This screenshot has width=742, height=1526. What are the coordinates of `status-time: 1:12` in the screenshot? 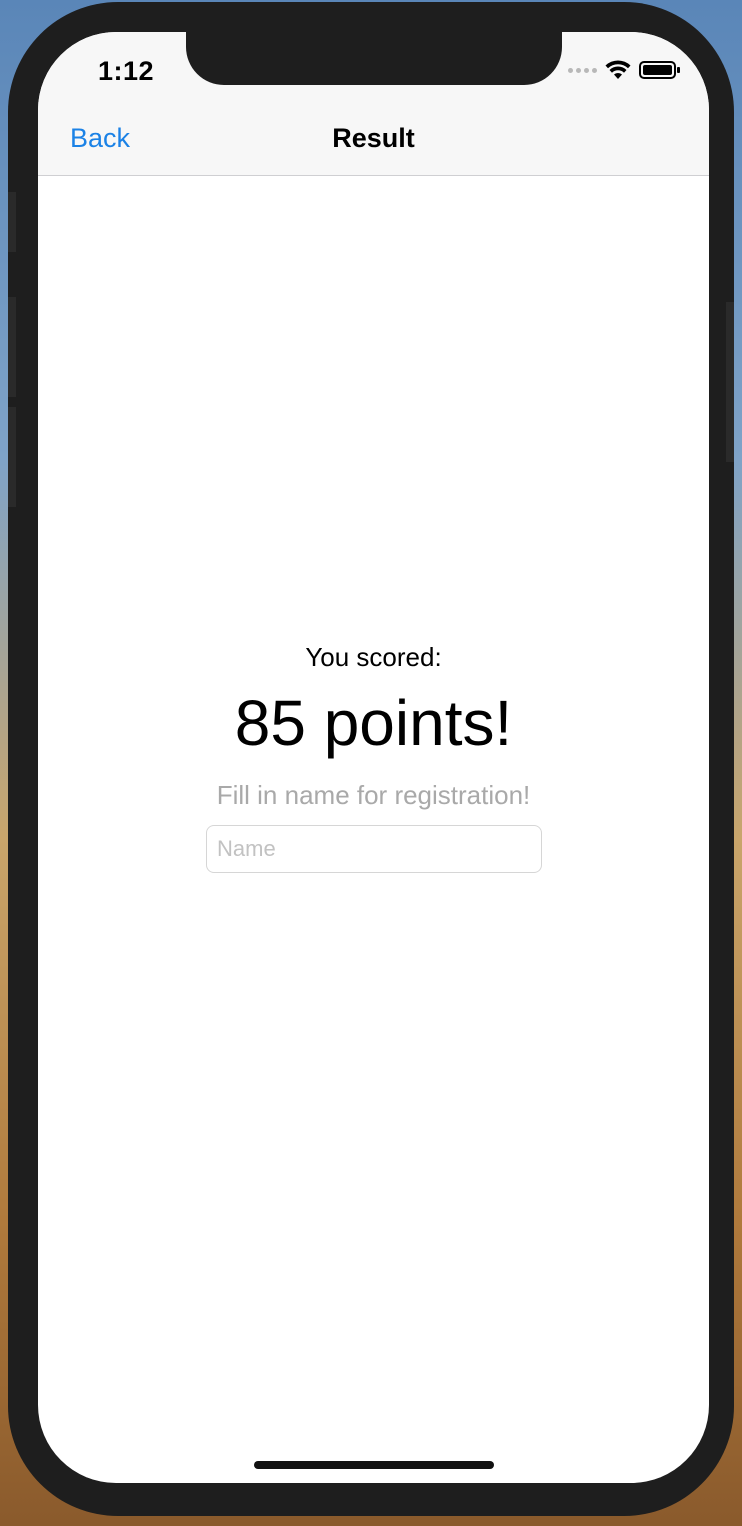 It's located at (126, 71).